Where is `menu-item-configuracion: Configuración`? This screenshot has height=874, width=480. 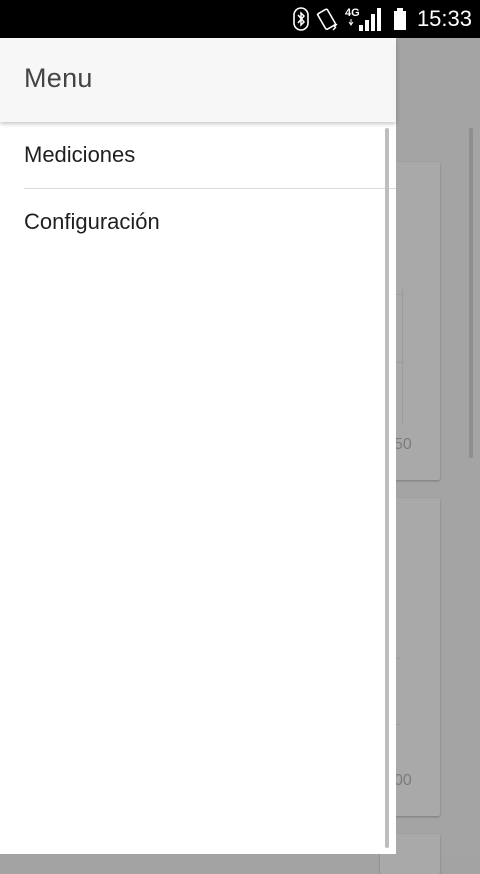 menu-item-configuracion: Configuración is located at coordinates (210, 222).